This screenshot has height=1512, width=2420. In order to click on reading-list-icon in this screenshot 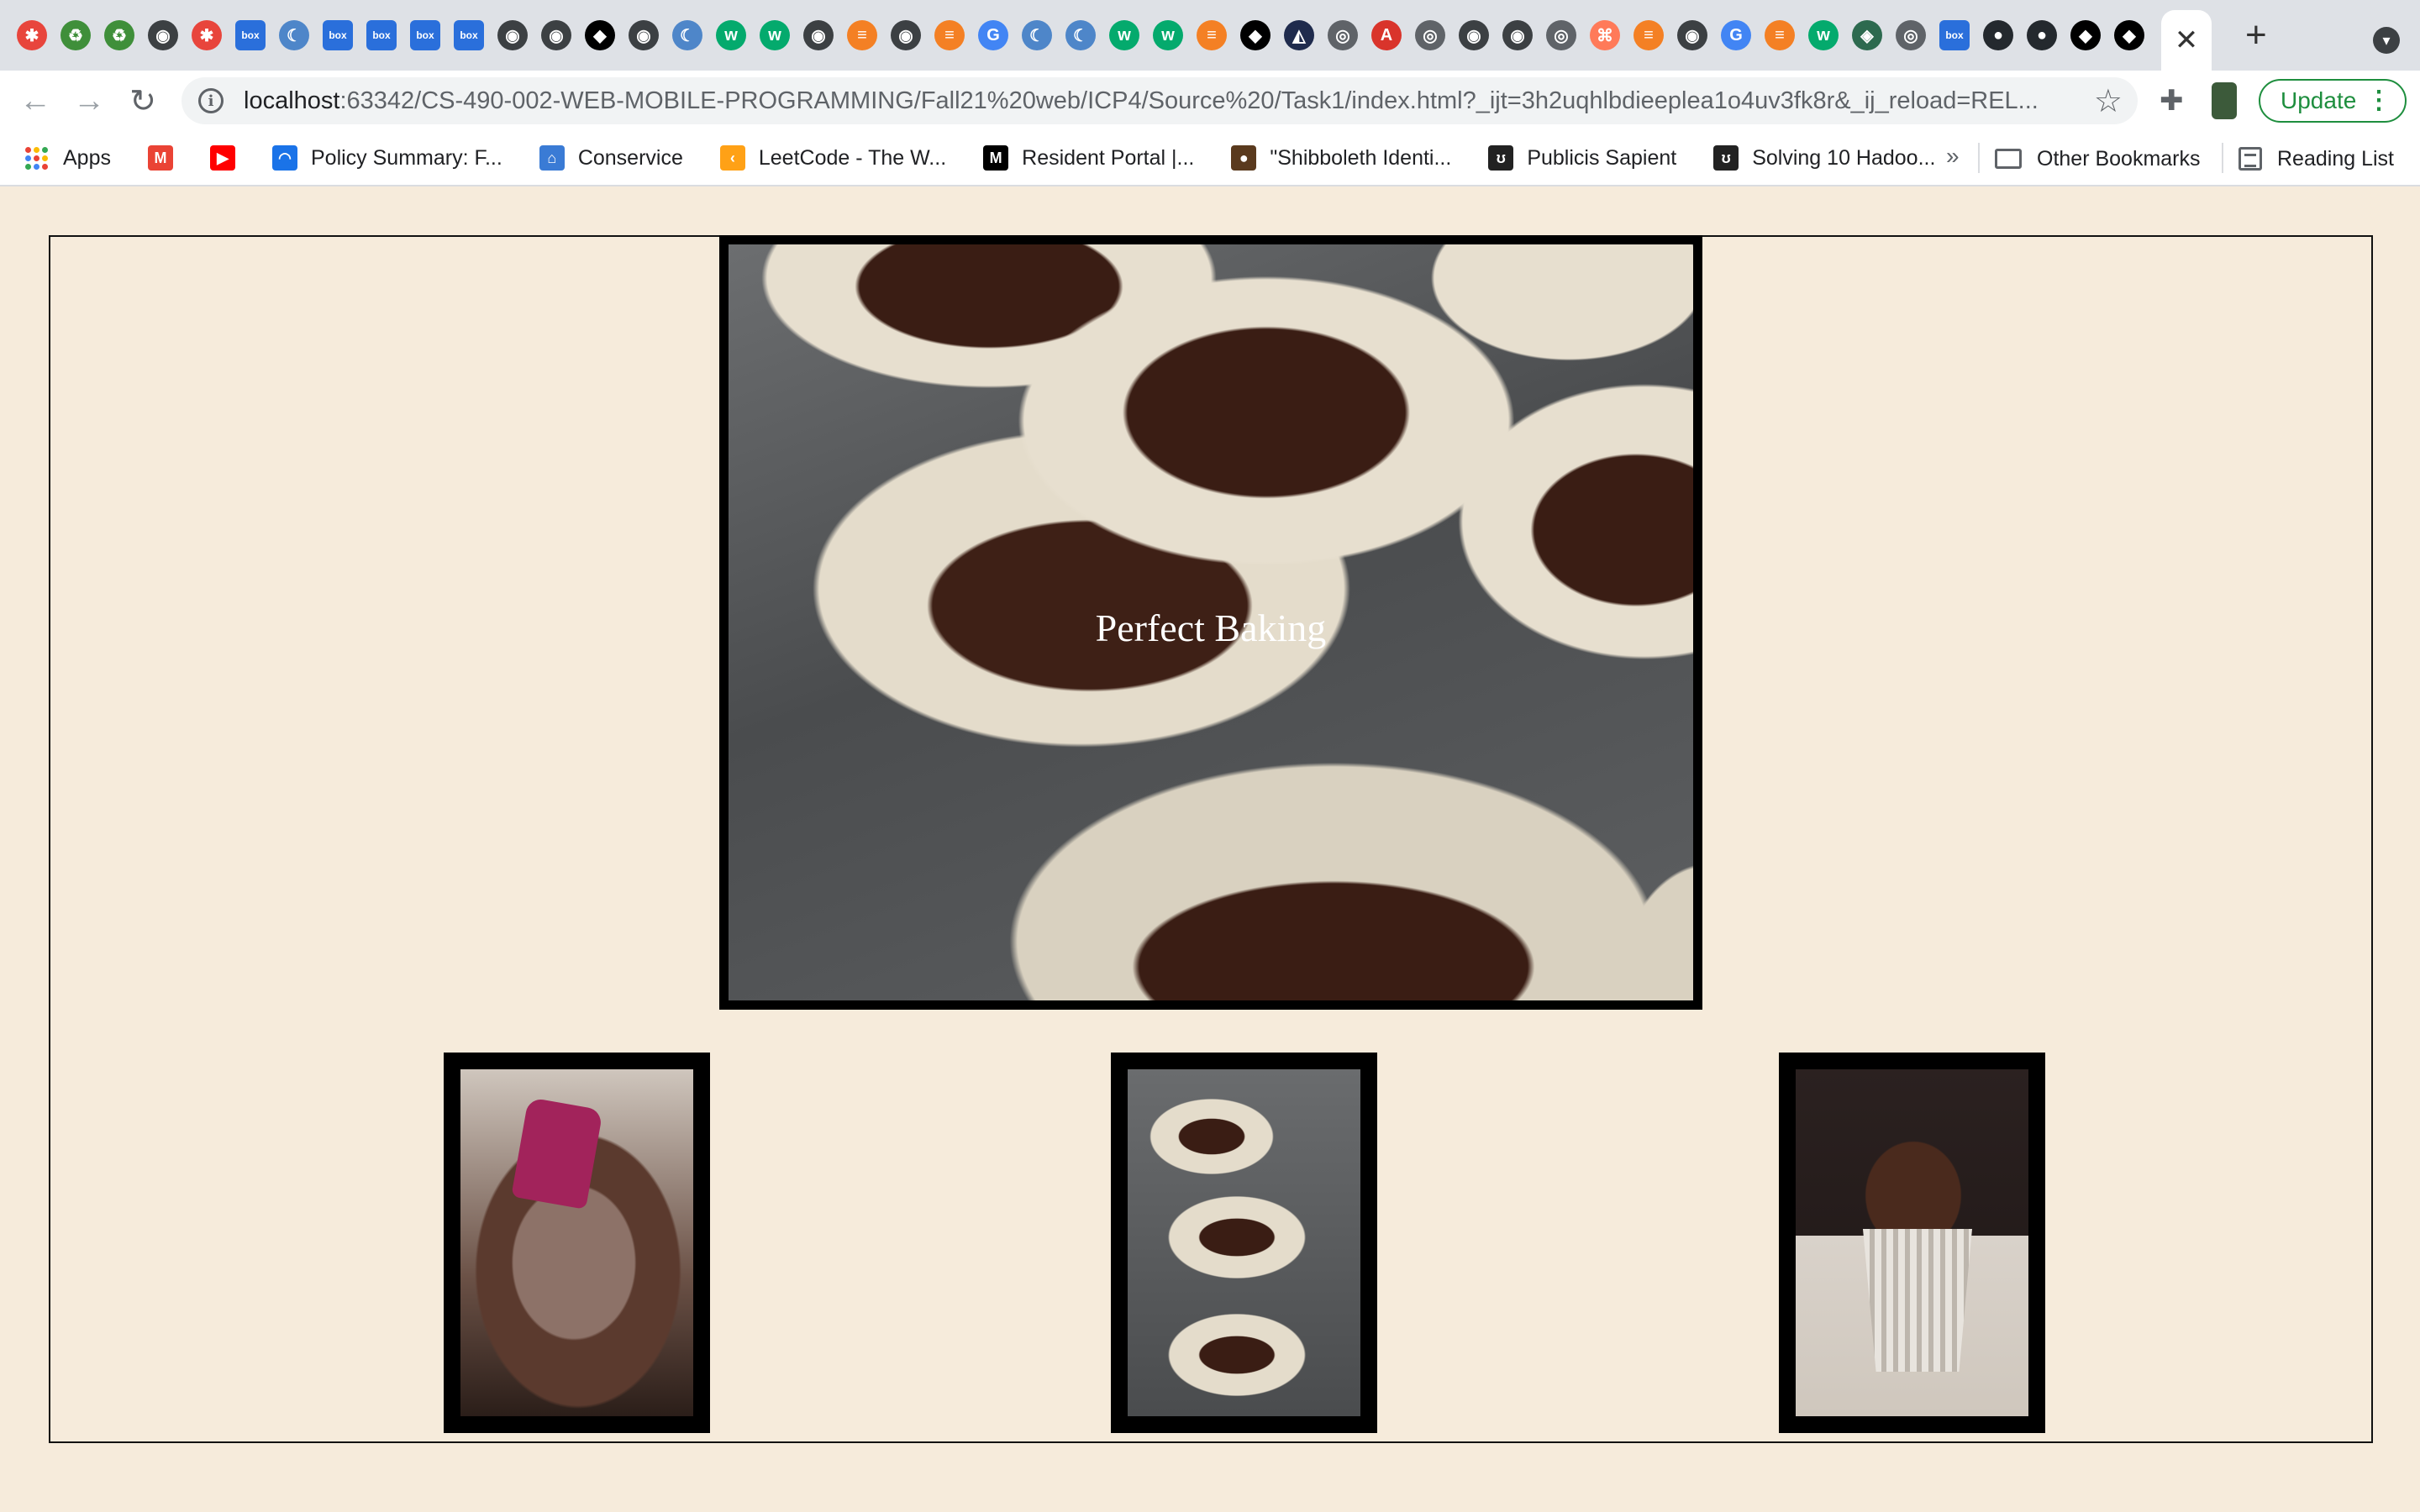, I will do `click(2250, 159)`.